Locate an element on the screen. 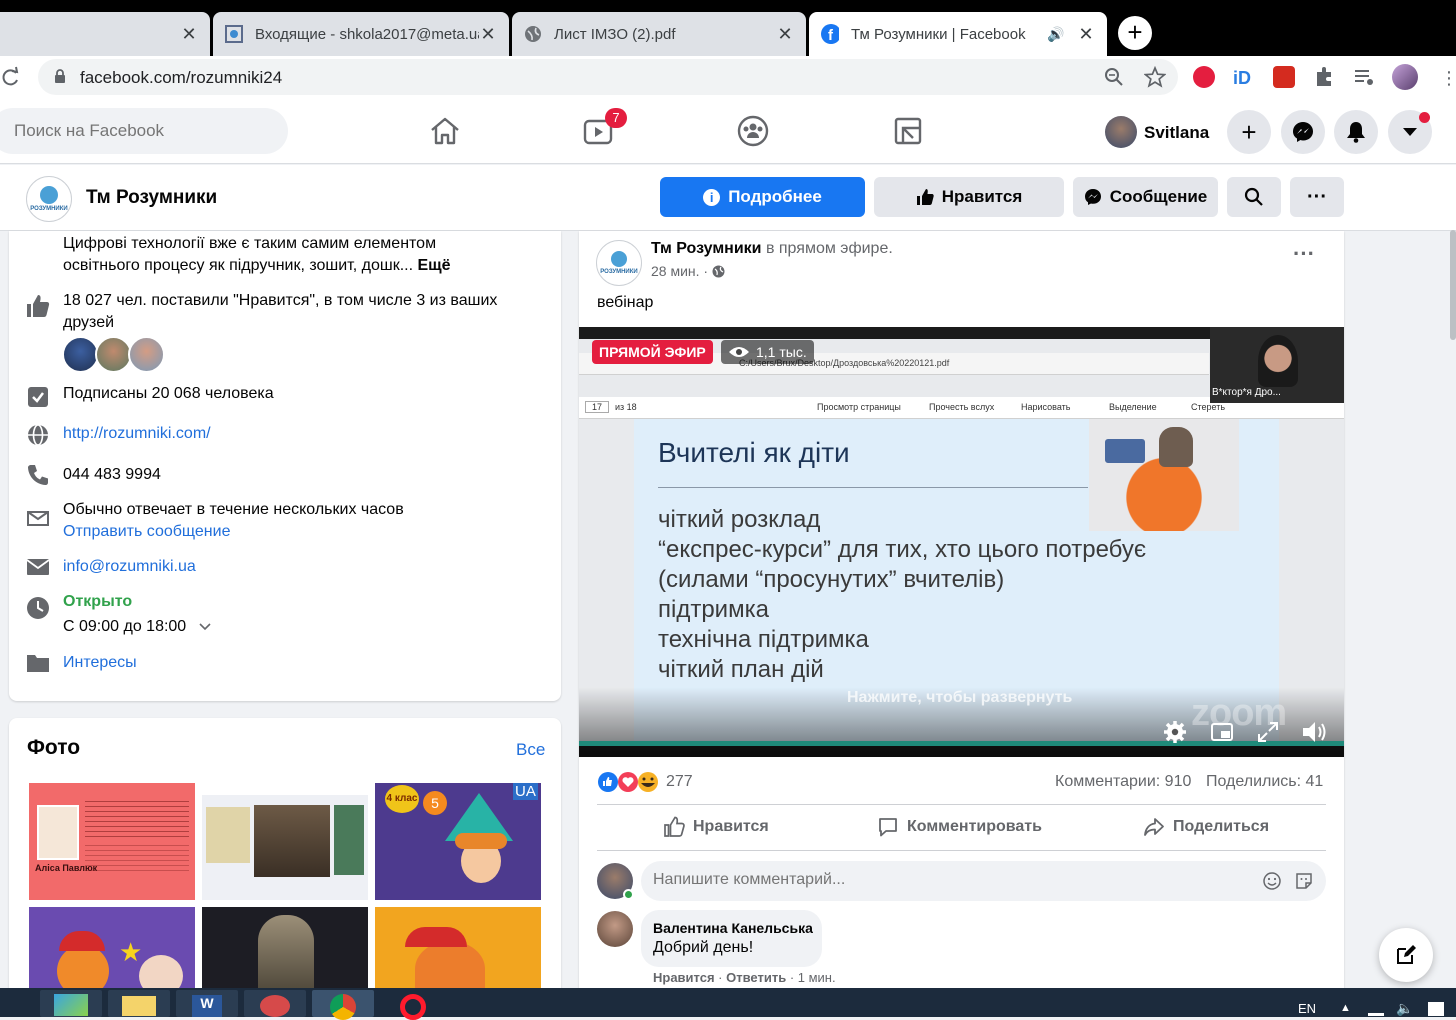 This screenshot has width=1456, height=1020. network-icon is located at coordinates (1376, 1010).